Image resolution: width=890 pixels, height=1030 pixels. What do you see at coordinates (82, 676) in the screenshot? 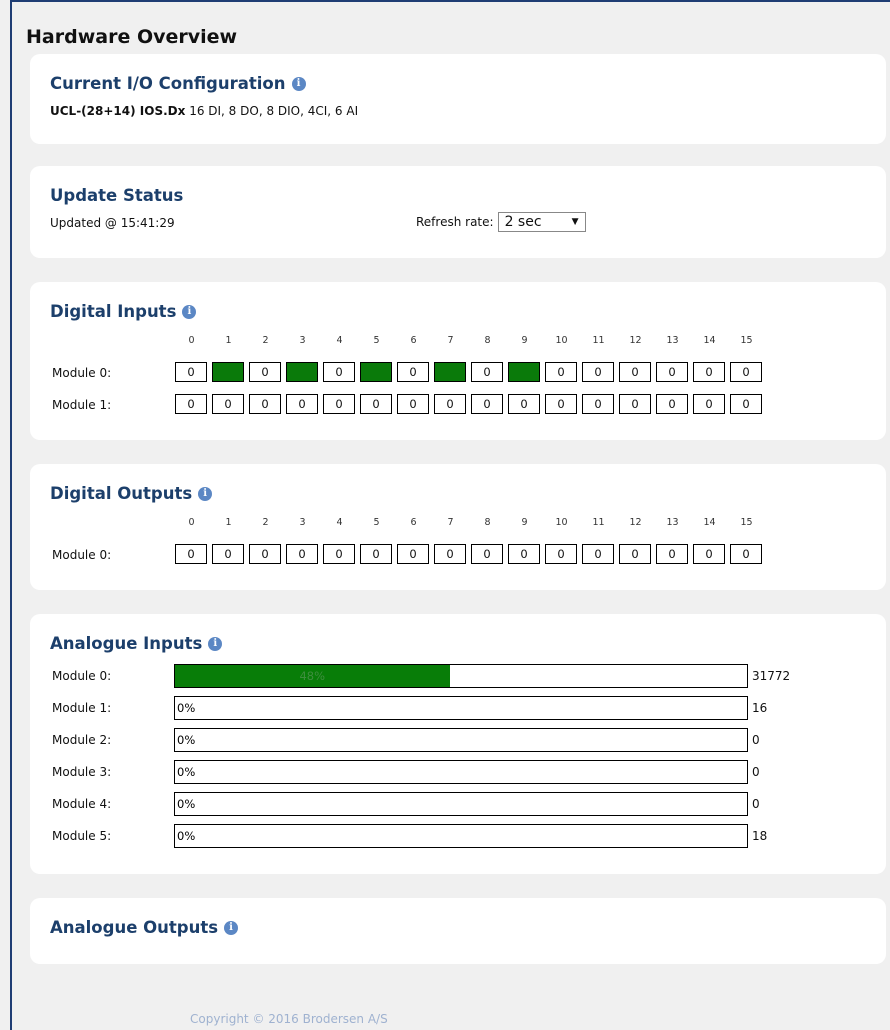
I see `analogue-input-label: Module 0:` at bounding box center [82, 676].